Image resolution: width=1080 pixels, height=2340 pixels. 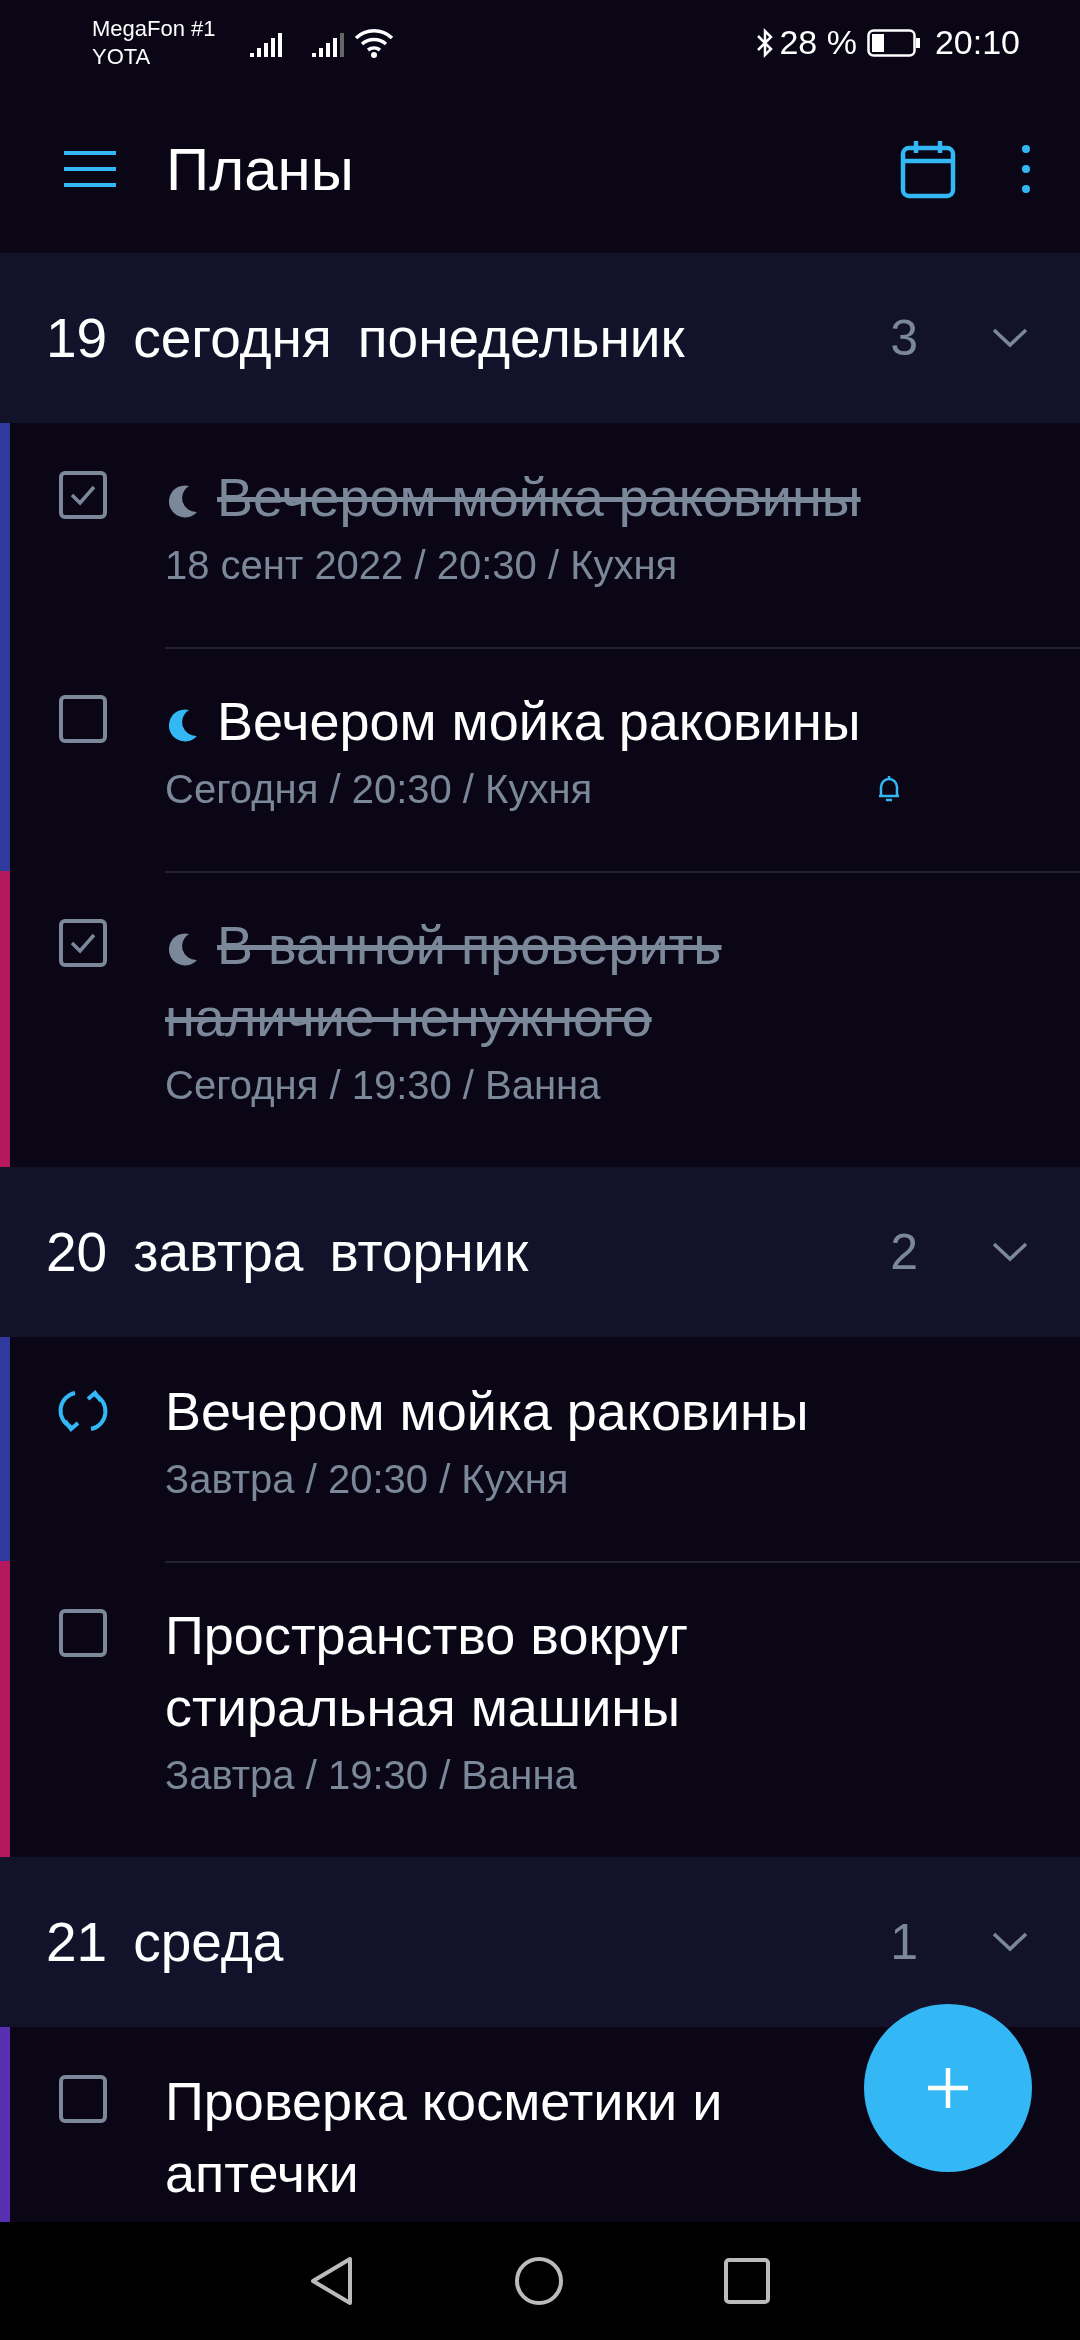 I want to click on carrier-name: MegaFon #1, so click(x=154, y=28).